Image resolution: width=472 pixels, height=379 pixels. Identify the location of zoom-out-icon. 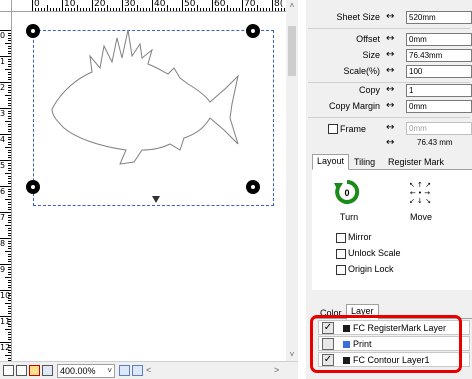
(137, 370).